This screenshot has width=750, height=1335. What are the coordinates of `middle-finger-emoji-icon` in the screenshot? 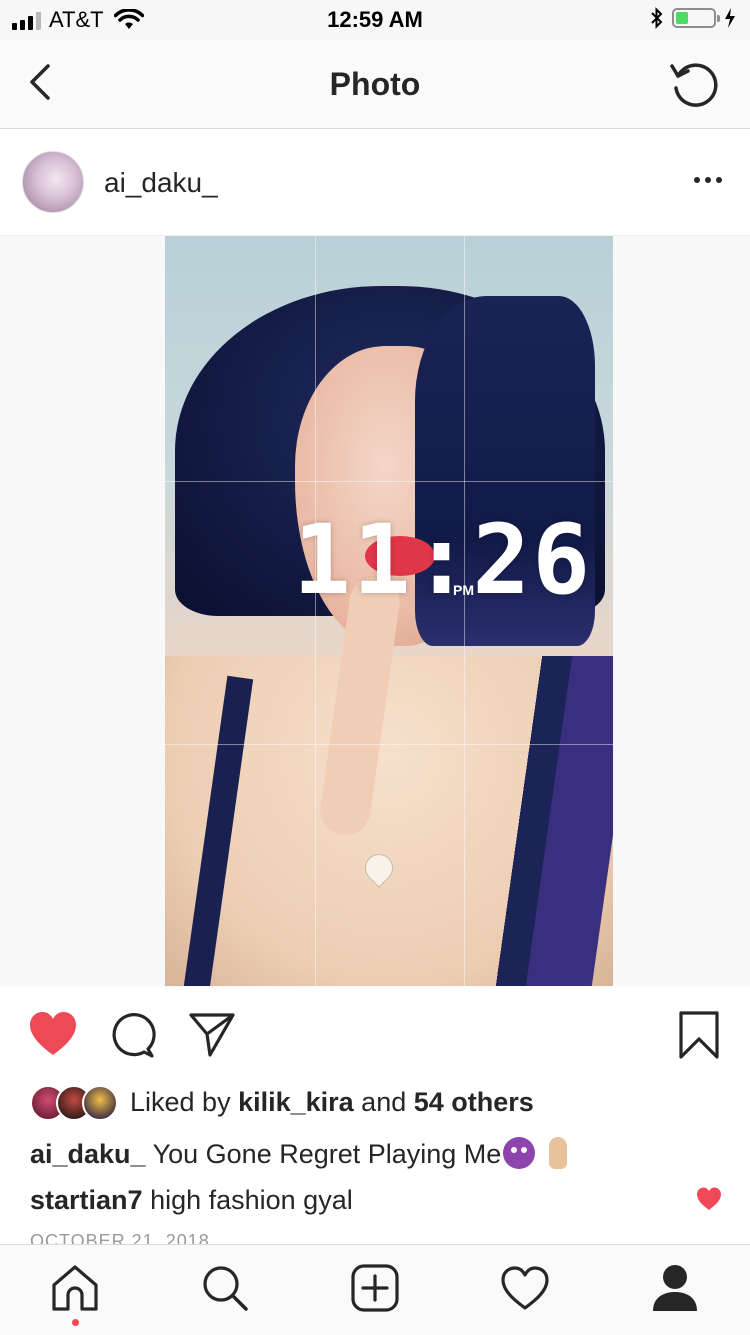 It's located at (558, 1153).